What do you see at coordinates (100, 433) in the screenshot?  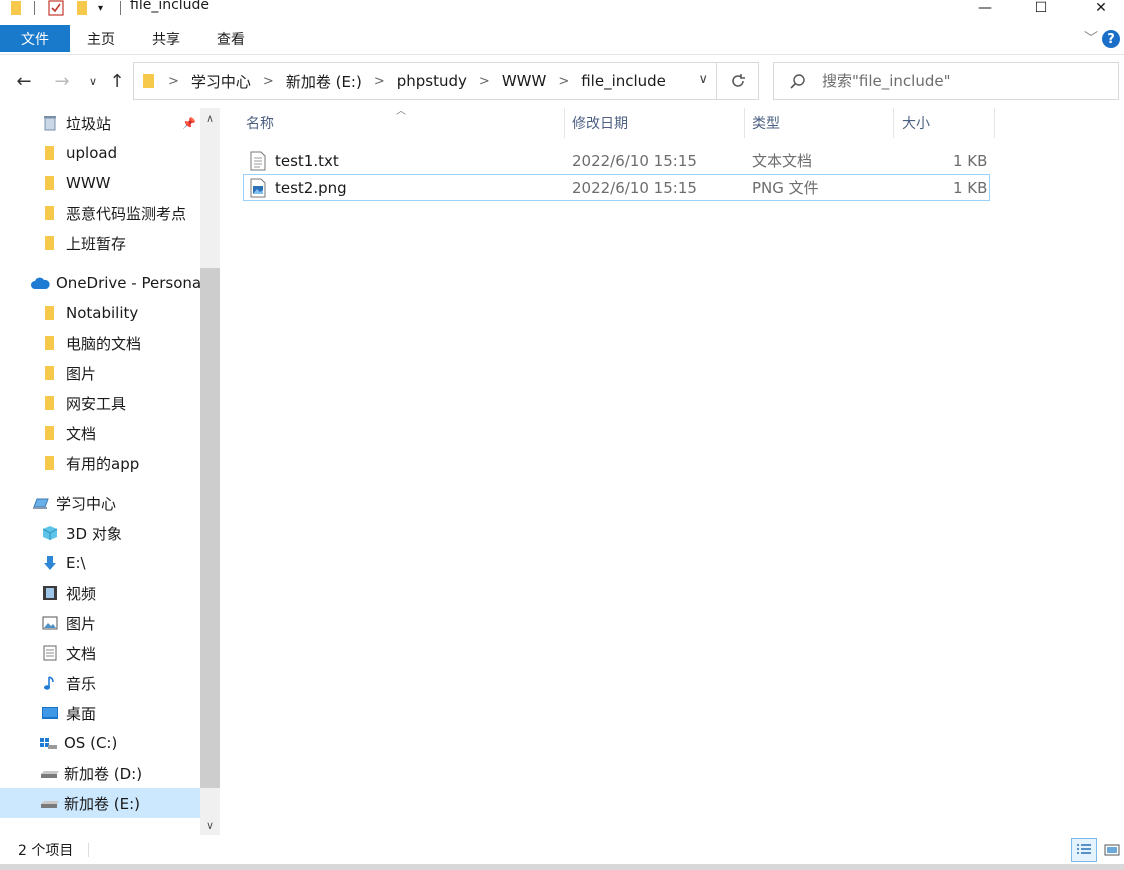 I see `sidebar-item-onedrive-docs: 文档` at bounding box center [100, 433].